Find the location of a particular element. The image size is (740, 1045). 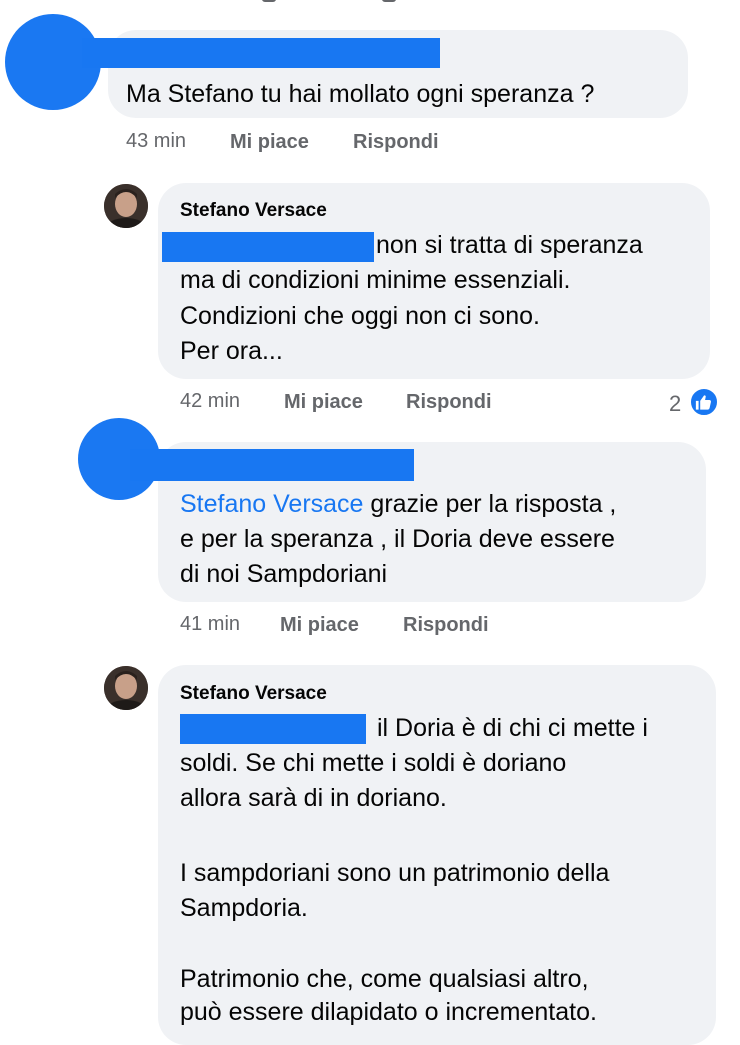

comment-text-line: il Doria è di chi ci mette i is located at coordinates (512, 728).